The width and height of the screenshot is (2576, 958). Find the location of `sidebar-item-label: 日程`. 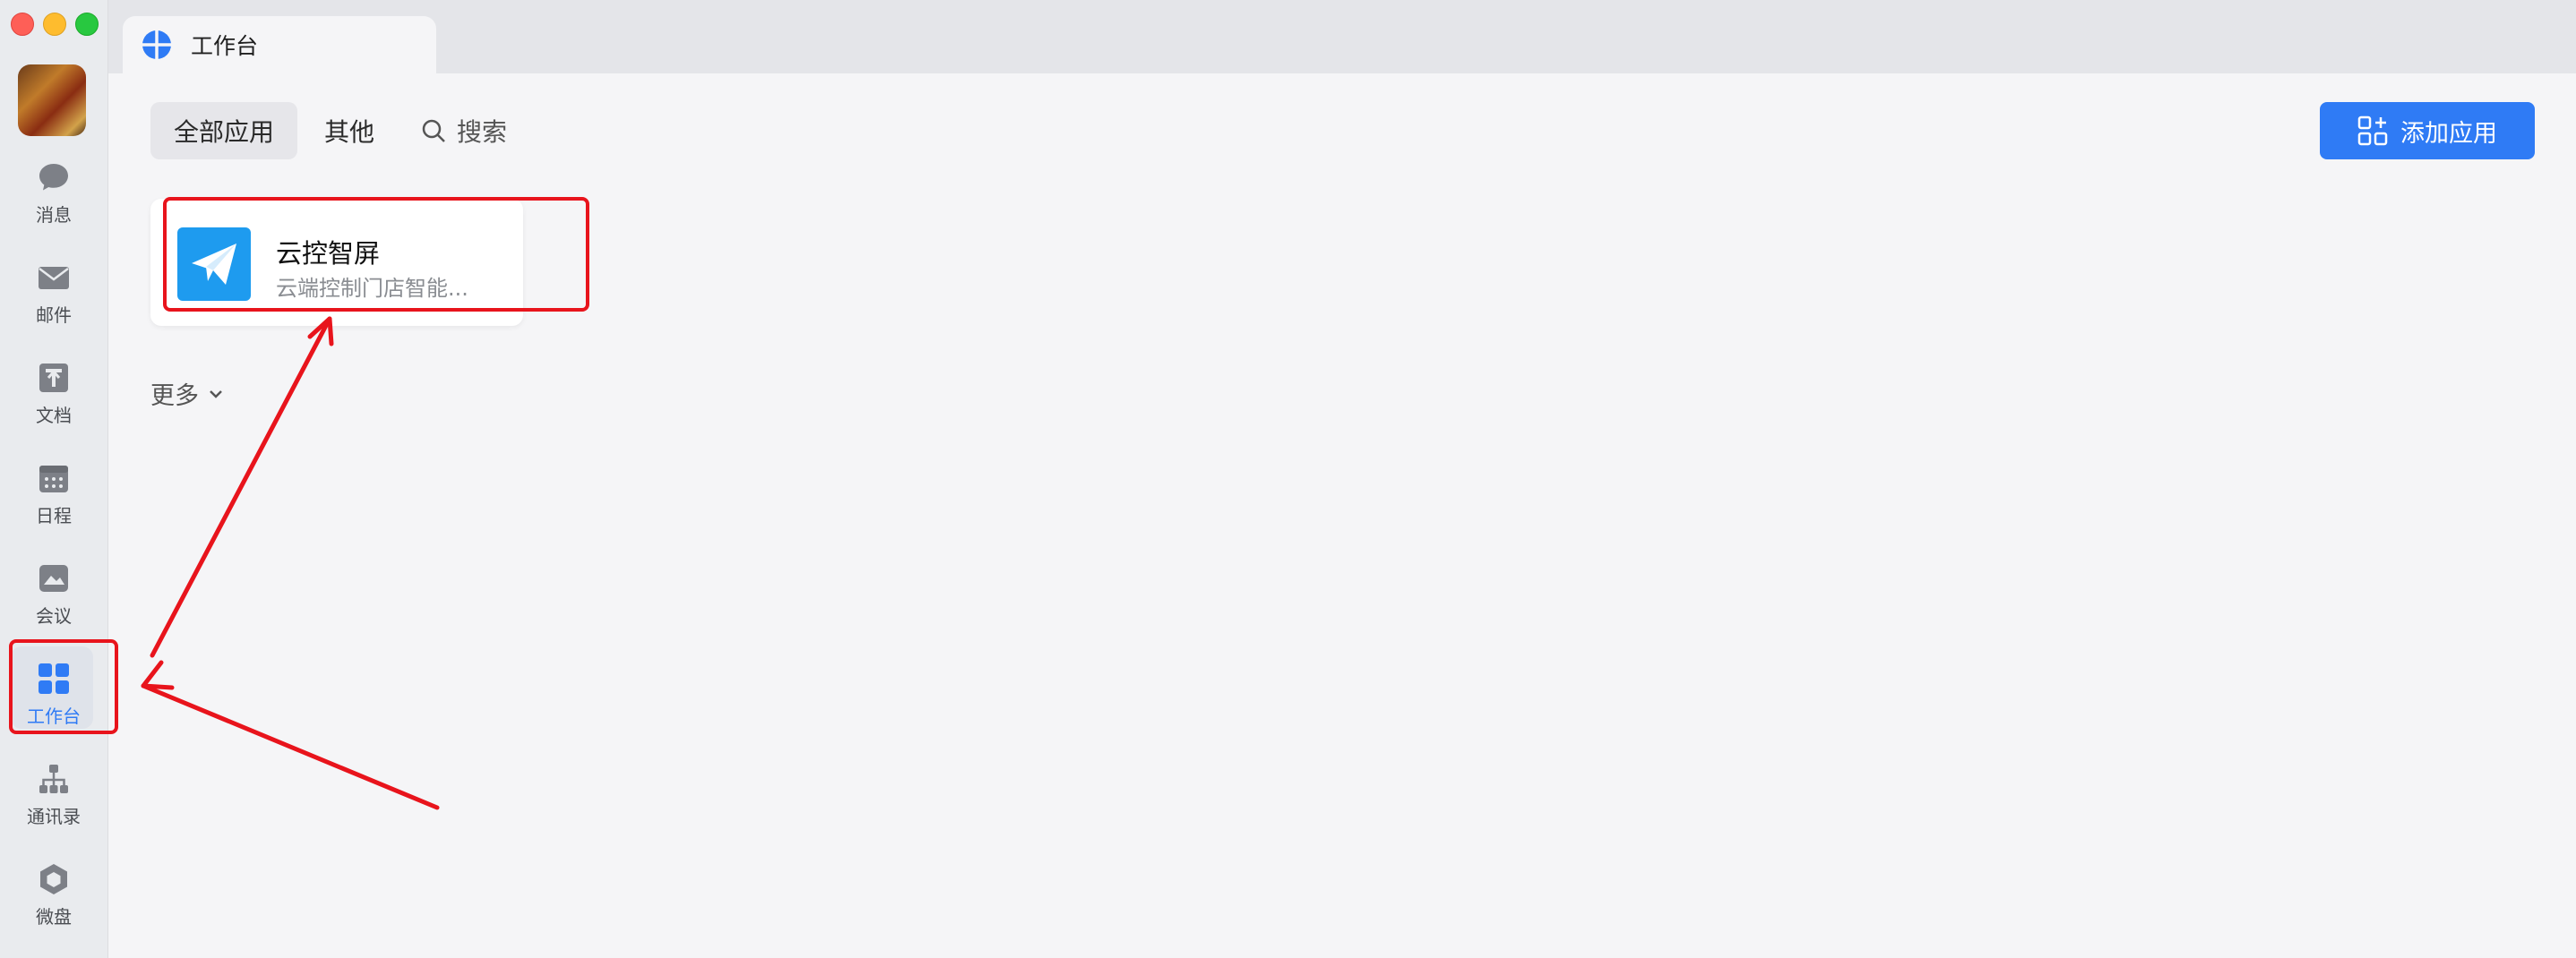

sidebar-item-label: 日程 is located at coordinates (54, 515).